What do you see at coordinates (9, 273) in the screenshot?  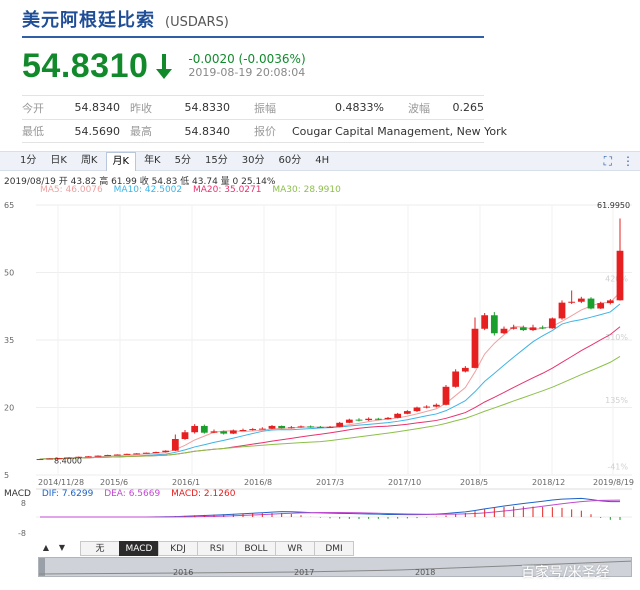 I see `y-tick-label: 50` at bounding box center [9, 273].